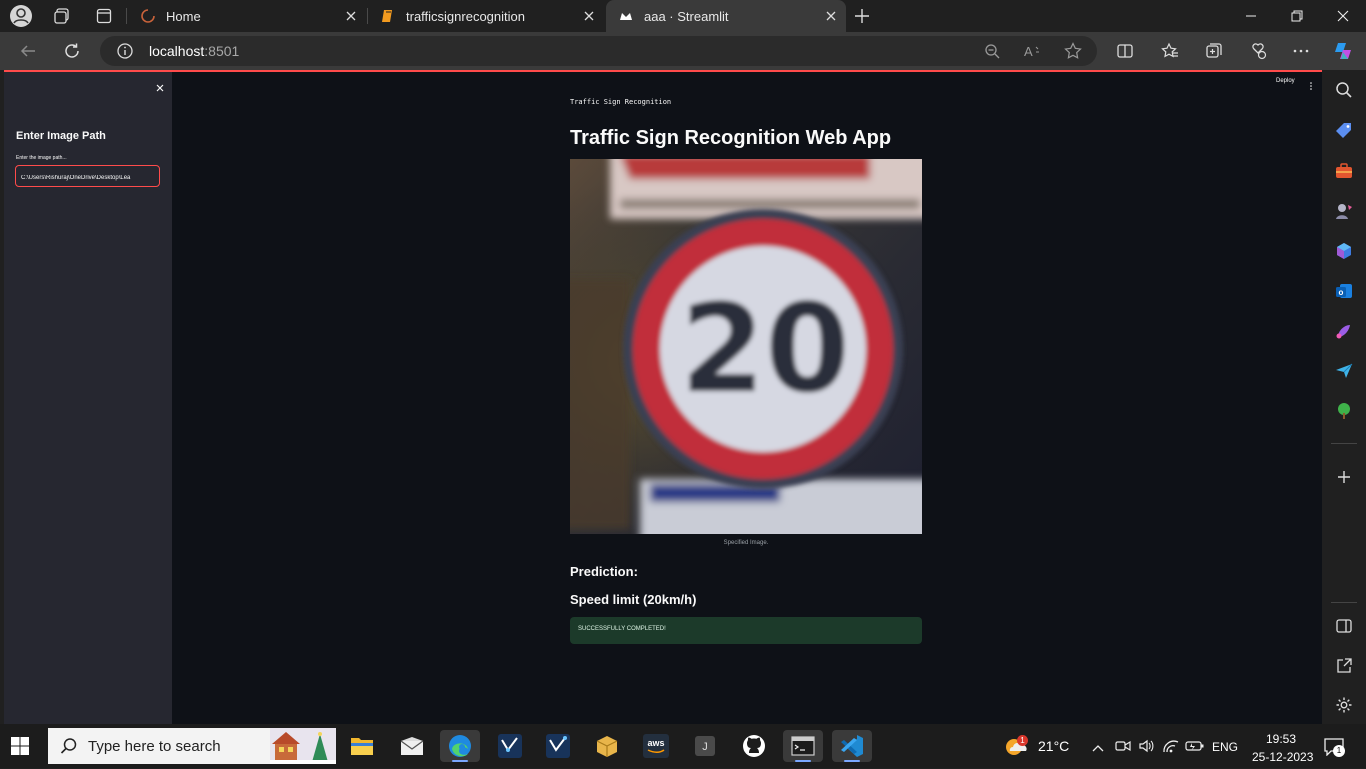 Image resolution: width=1366 pixels, height=769 pixels. Describe the element at coordinates (61, 136) in the screenshot. I see `sidebar-title: Enter Image Path` at that location.